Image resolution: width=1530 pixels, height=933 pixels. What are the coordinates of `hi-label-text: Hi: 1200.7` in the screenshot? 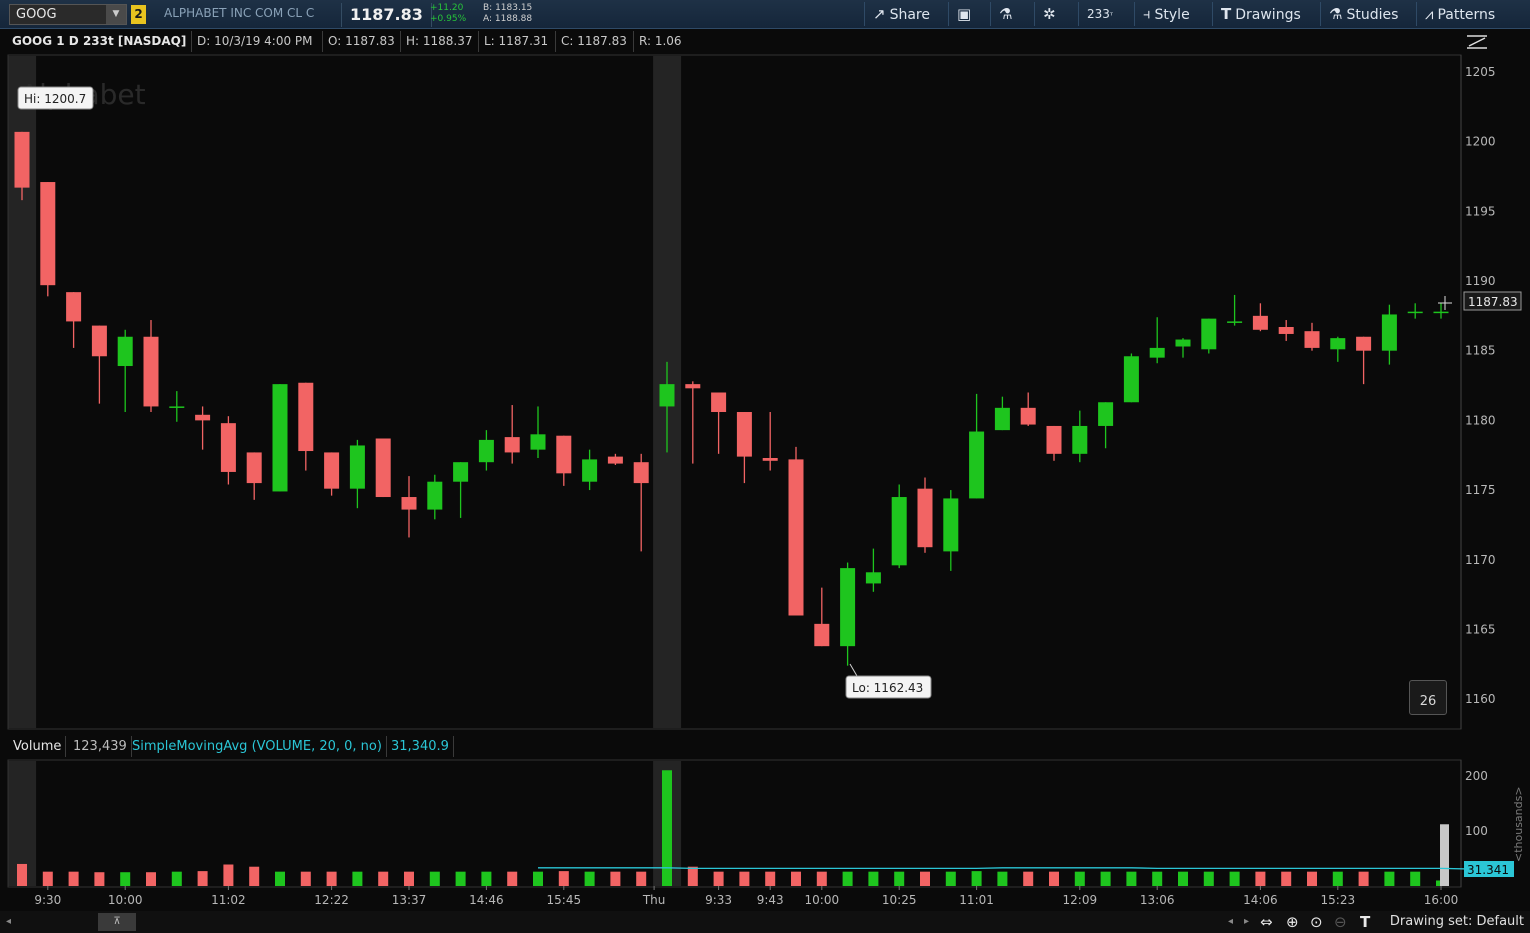 It's located at (55, 99).